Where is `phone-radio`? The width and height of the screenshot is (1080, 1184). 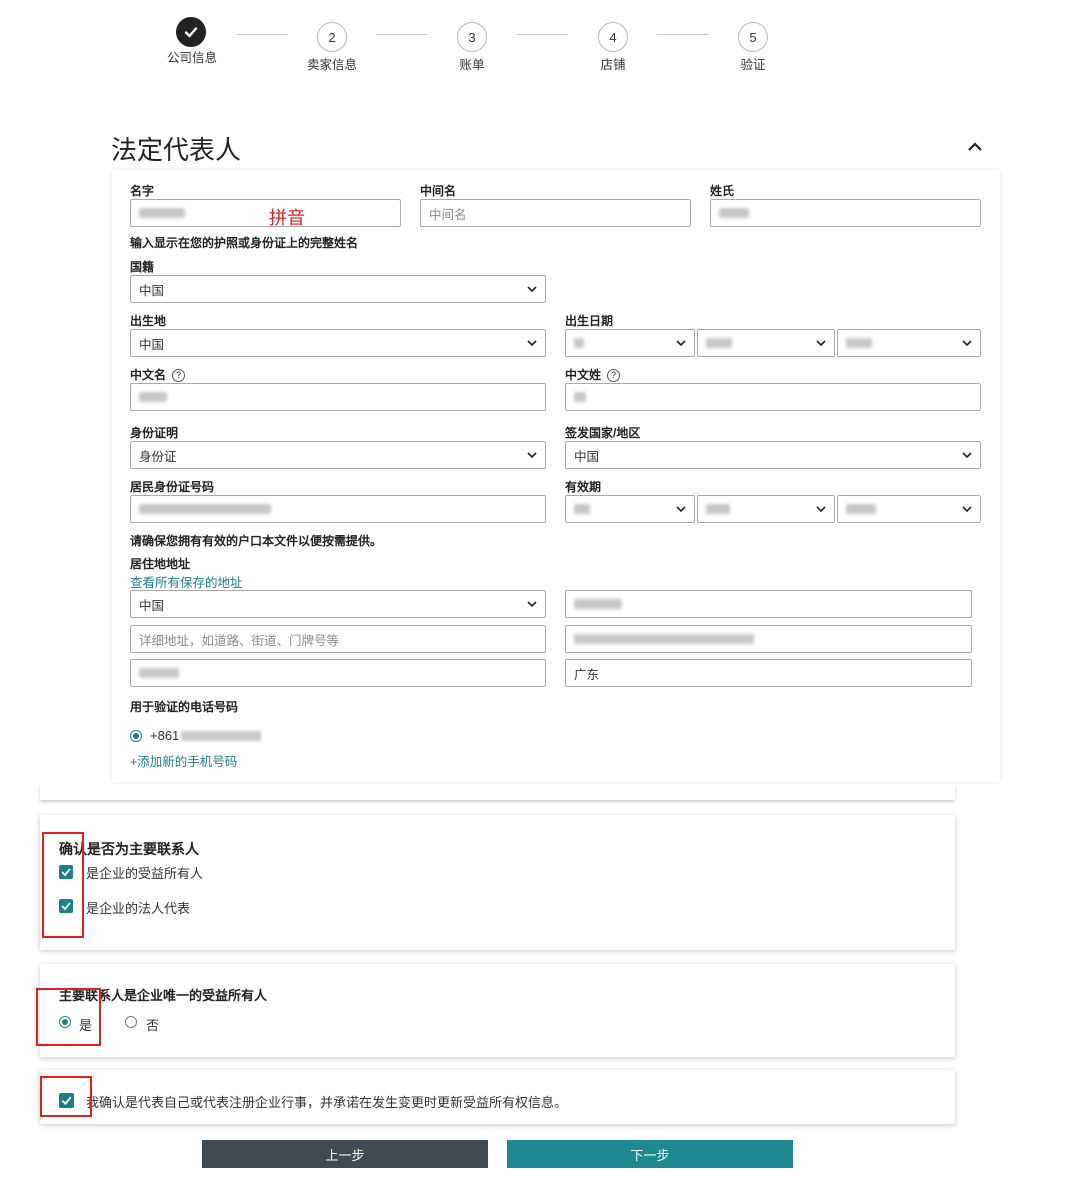
phone-radio is located at coordinates (136, 736).